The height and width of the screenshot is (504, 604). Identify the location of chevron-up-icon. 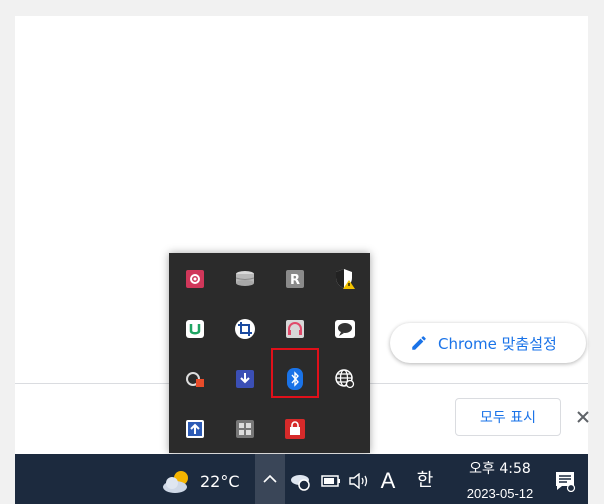
(270, 478).